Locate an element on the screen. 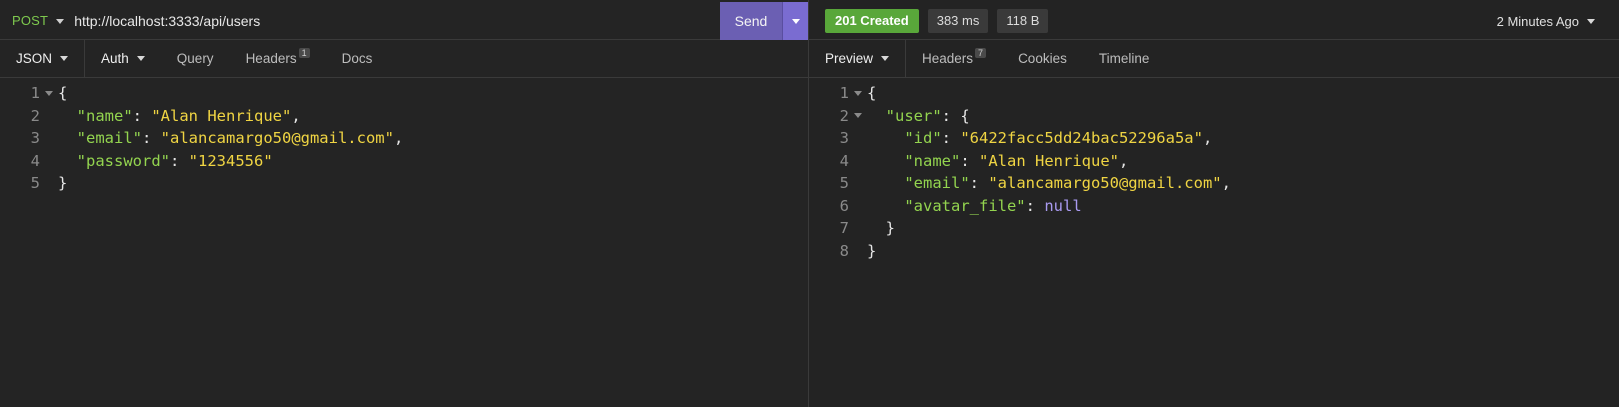  code-line: 4 "password": "1234556" is located at coordinates (201, 161).